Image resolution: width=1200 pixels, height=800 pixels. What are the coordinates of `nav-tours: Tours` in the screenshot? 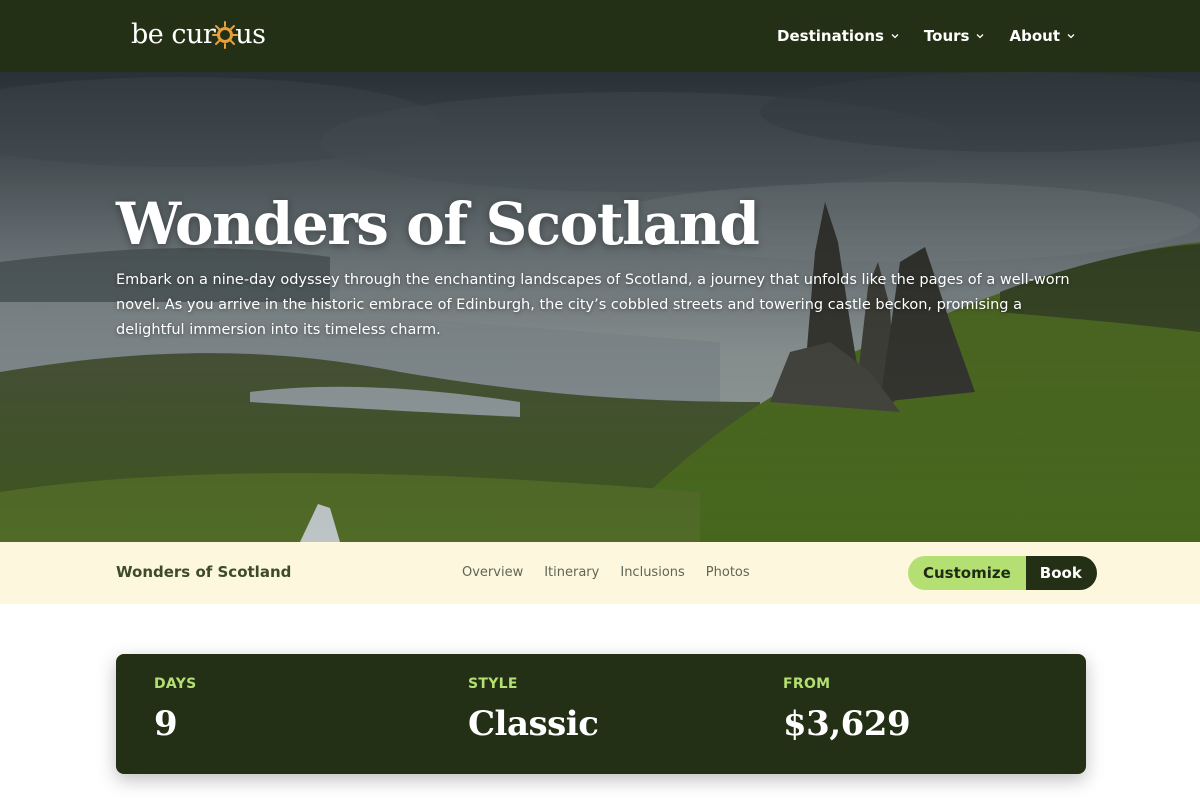 It's located at (955, 36).